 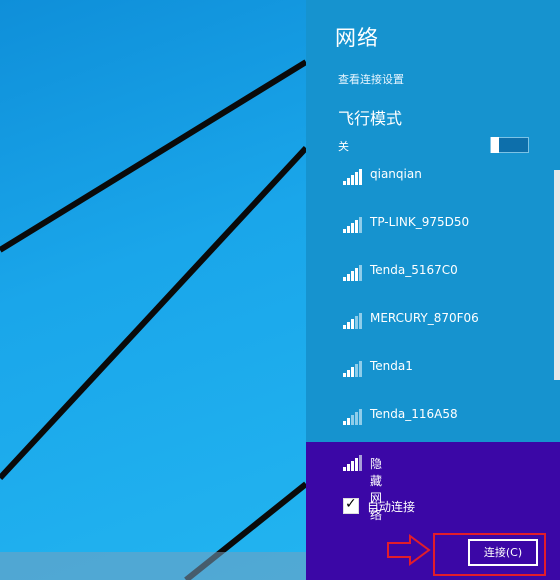 I want to click on network-item: Tenda_5167C0, so click(x=430, y=271).